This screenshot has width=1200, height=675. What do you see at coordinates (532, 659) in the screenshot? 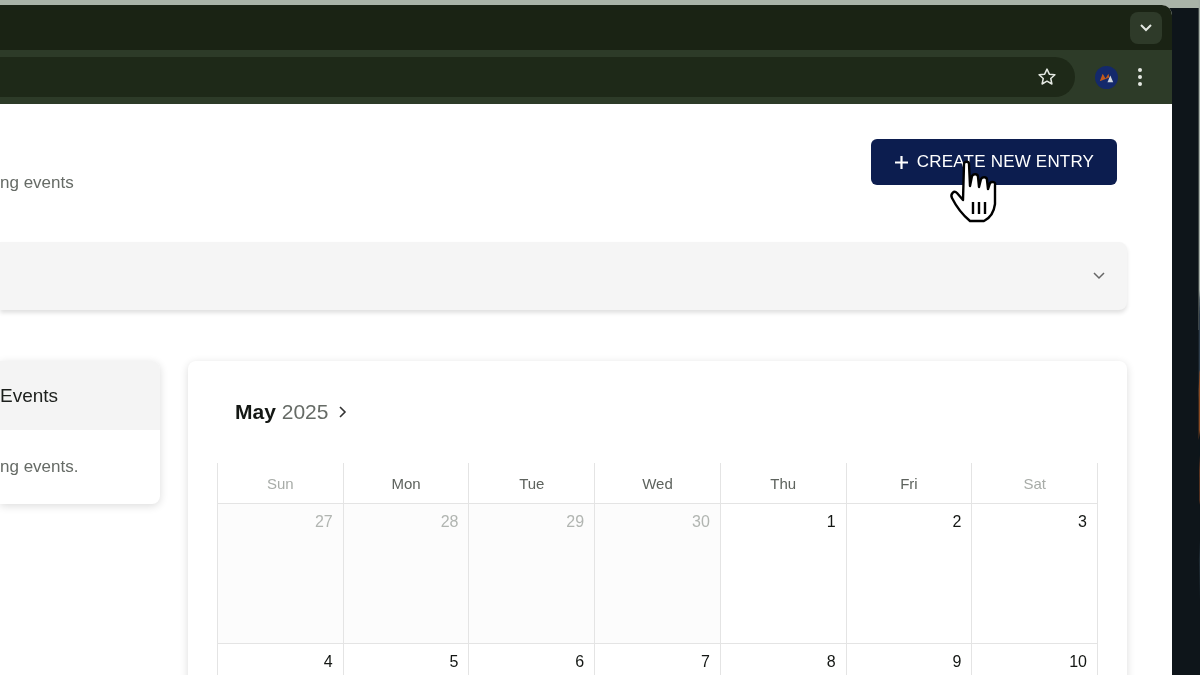
I see `day-cell: 6` at bounding box center [532, 659].